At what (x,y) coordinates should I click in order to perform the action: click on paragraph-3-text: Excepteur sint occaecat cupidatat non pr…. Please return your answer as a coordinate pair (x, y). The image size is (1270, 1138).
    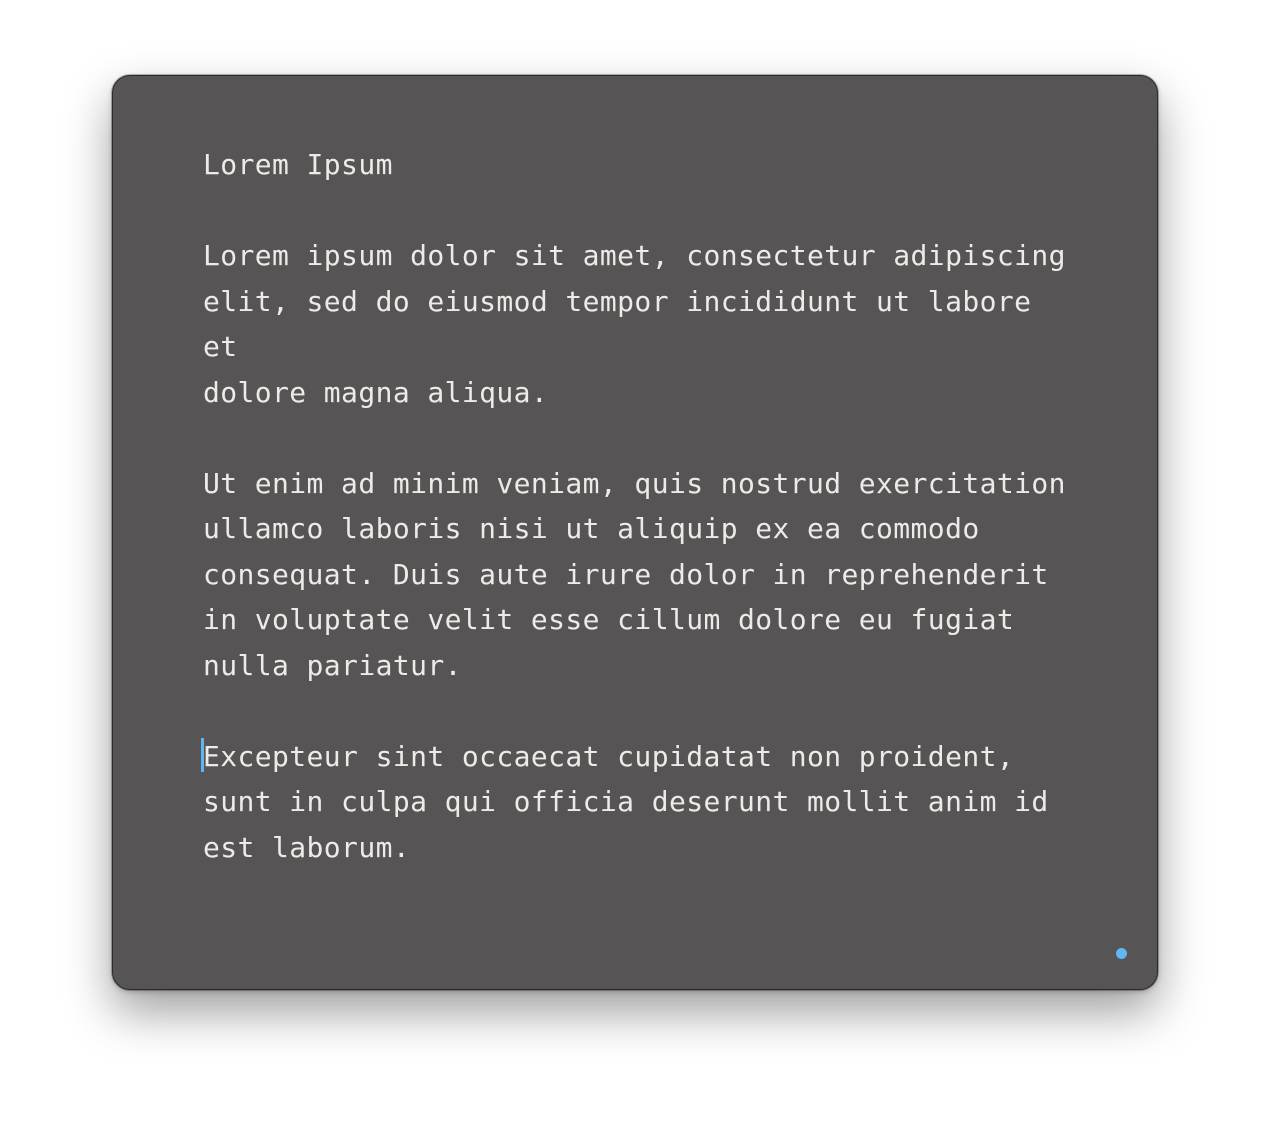
    Looking at the image, I should click on (626, 801).